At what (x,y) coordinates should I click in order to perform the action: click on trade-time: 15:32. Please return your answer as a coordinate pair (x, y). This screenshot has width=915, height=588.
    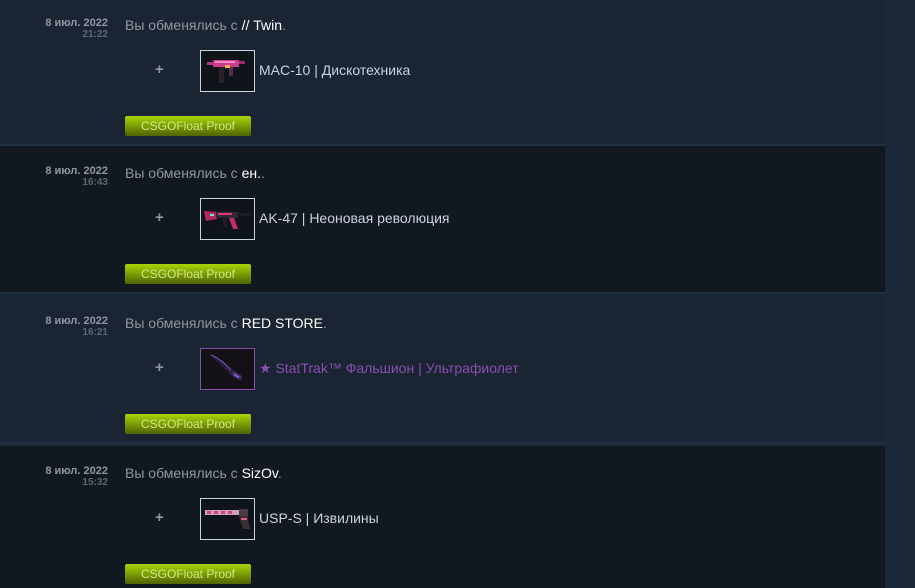
    Looking at the image, I should click on (95, 482).